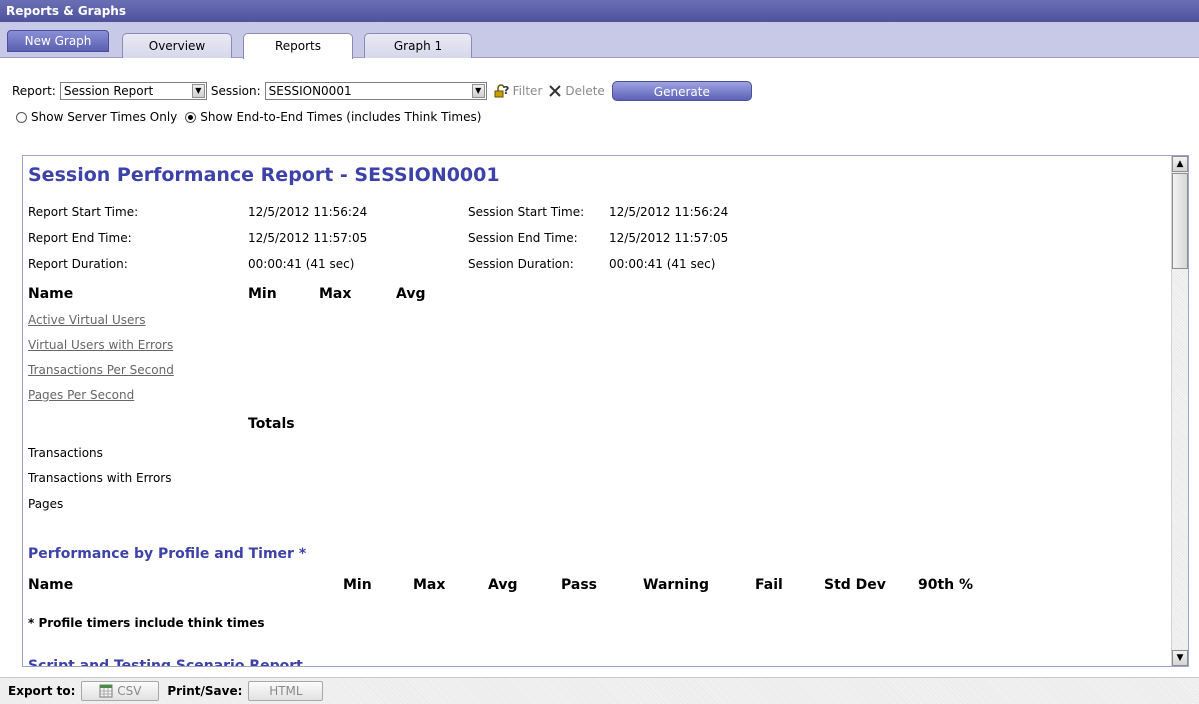  What do you see at coordinates (375, 91) in the screenshot?
I see `session-select: SESSION0001 ▼` at bounding box center [375, 91].